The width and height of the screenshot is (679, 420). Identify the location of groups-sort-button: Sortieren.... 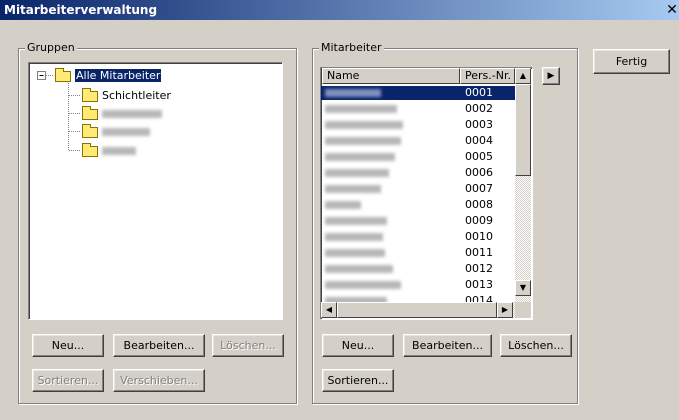
(68, 380).